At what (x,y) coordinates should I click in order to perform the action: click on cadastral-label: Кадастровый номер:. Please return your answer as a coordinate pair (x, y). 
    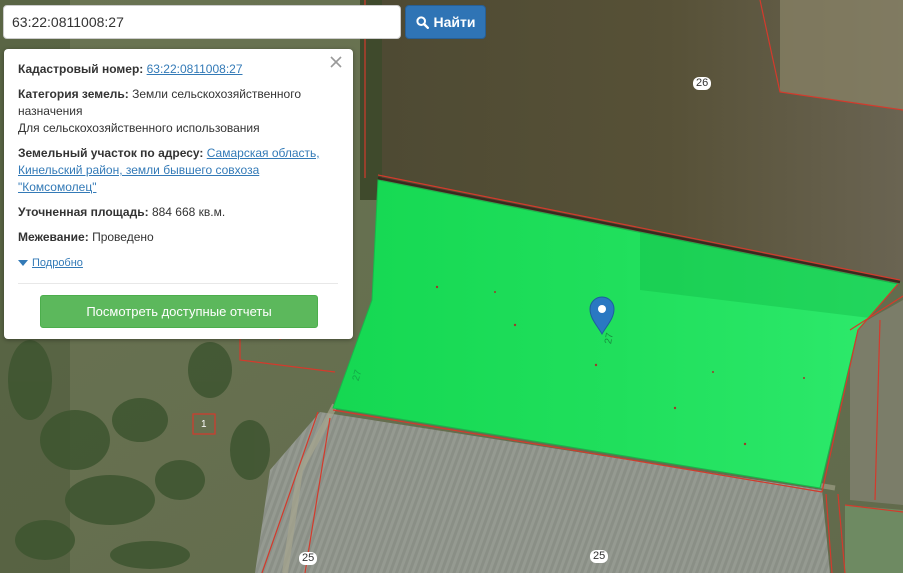
    Looking at the image, I should click on (81, 69).